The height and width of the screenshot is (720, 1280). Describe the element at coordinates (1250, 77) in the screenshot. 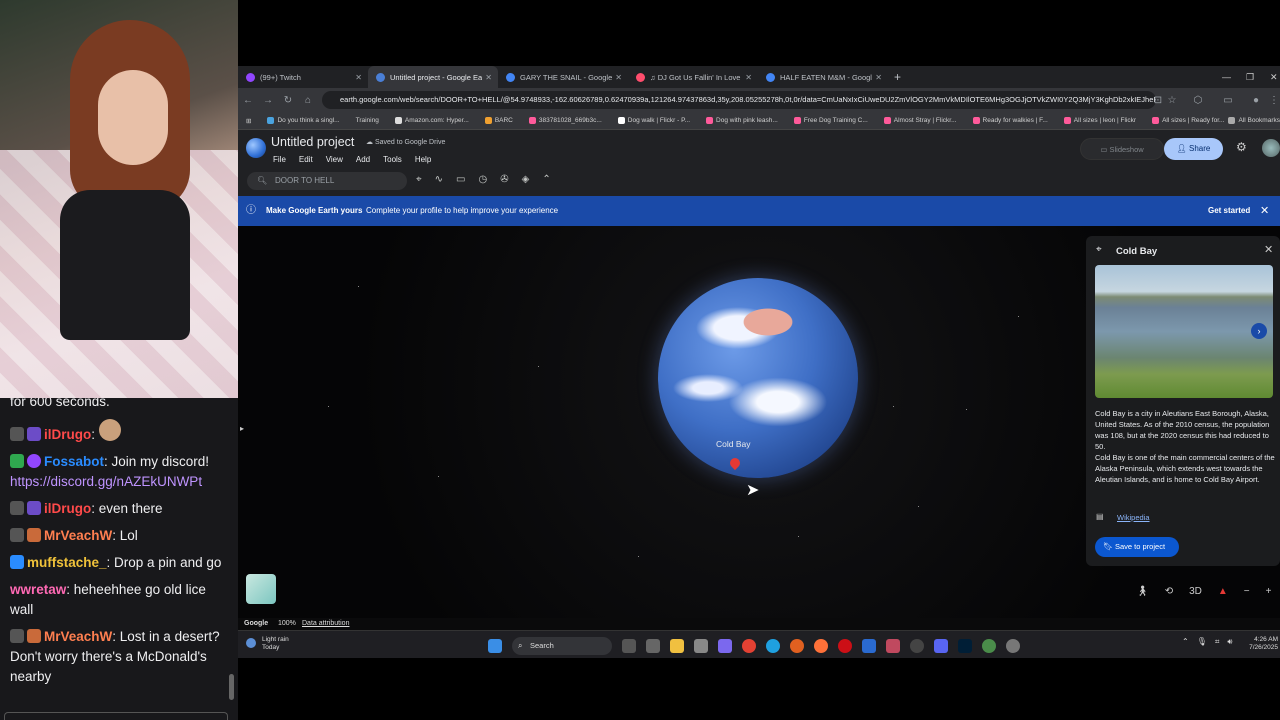

I see `maximize-icon: ❐` at that location.